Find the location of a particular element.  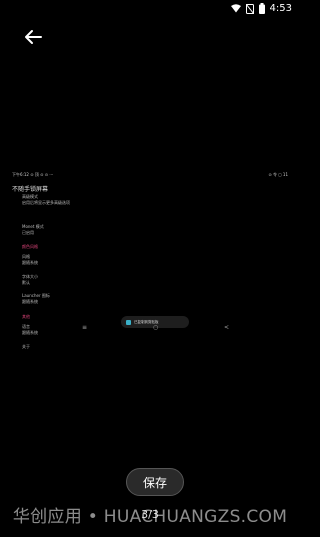

arrow-left-icon is located at coordinates (33, 37).